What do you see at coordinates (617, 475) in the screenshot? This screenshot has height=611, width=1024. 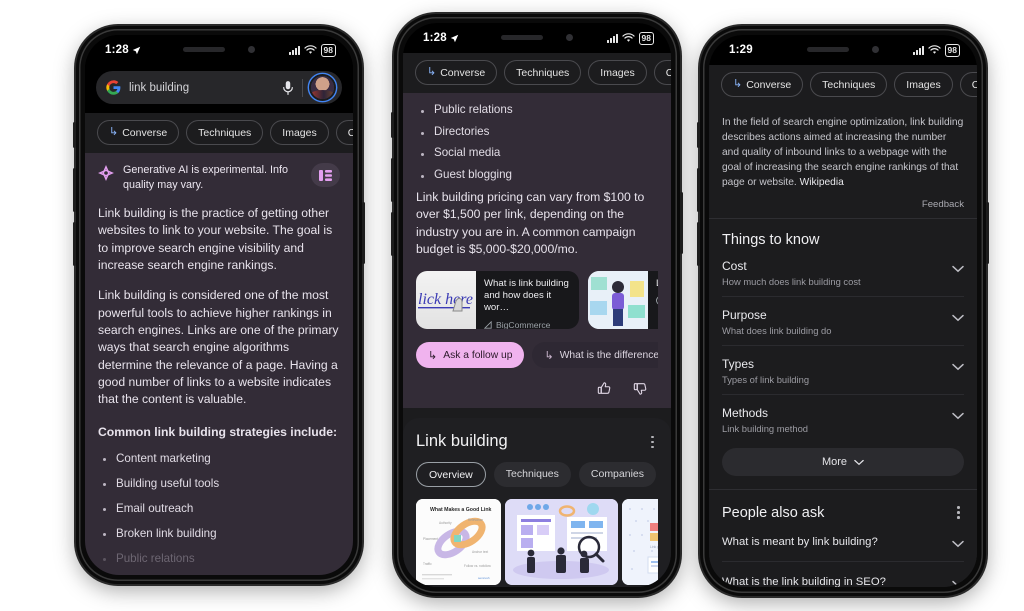 I see `tab-companies: Companies` at bounding box center [617, 475].